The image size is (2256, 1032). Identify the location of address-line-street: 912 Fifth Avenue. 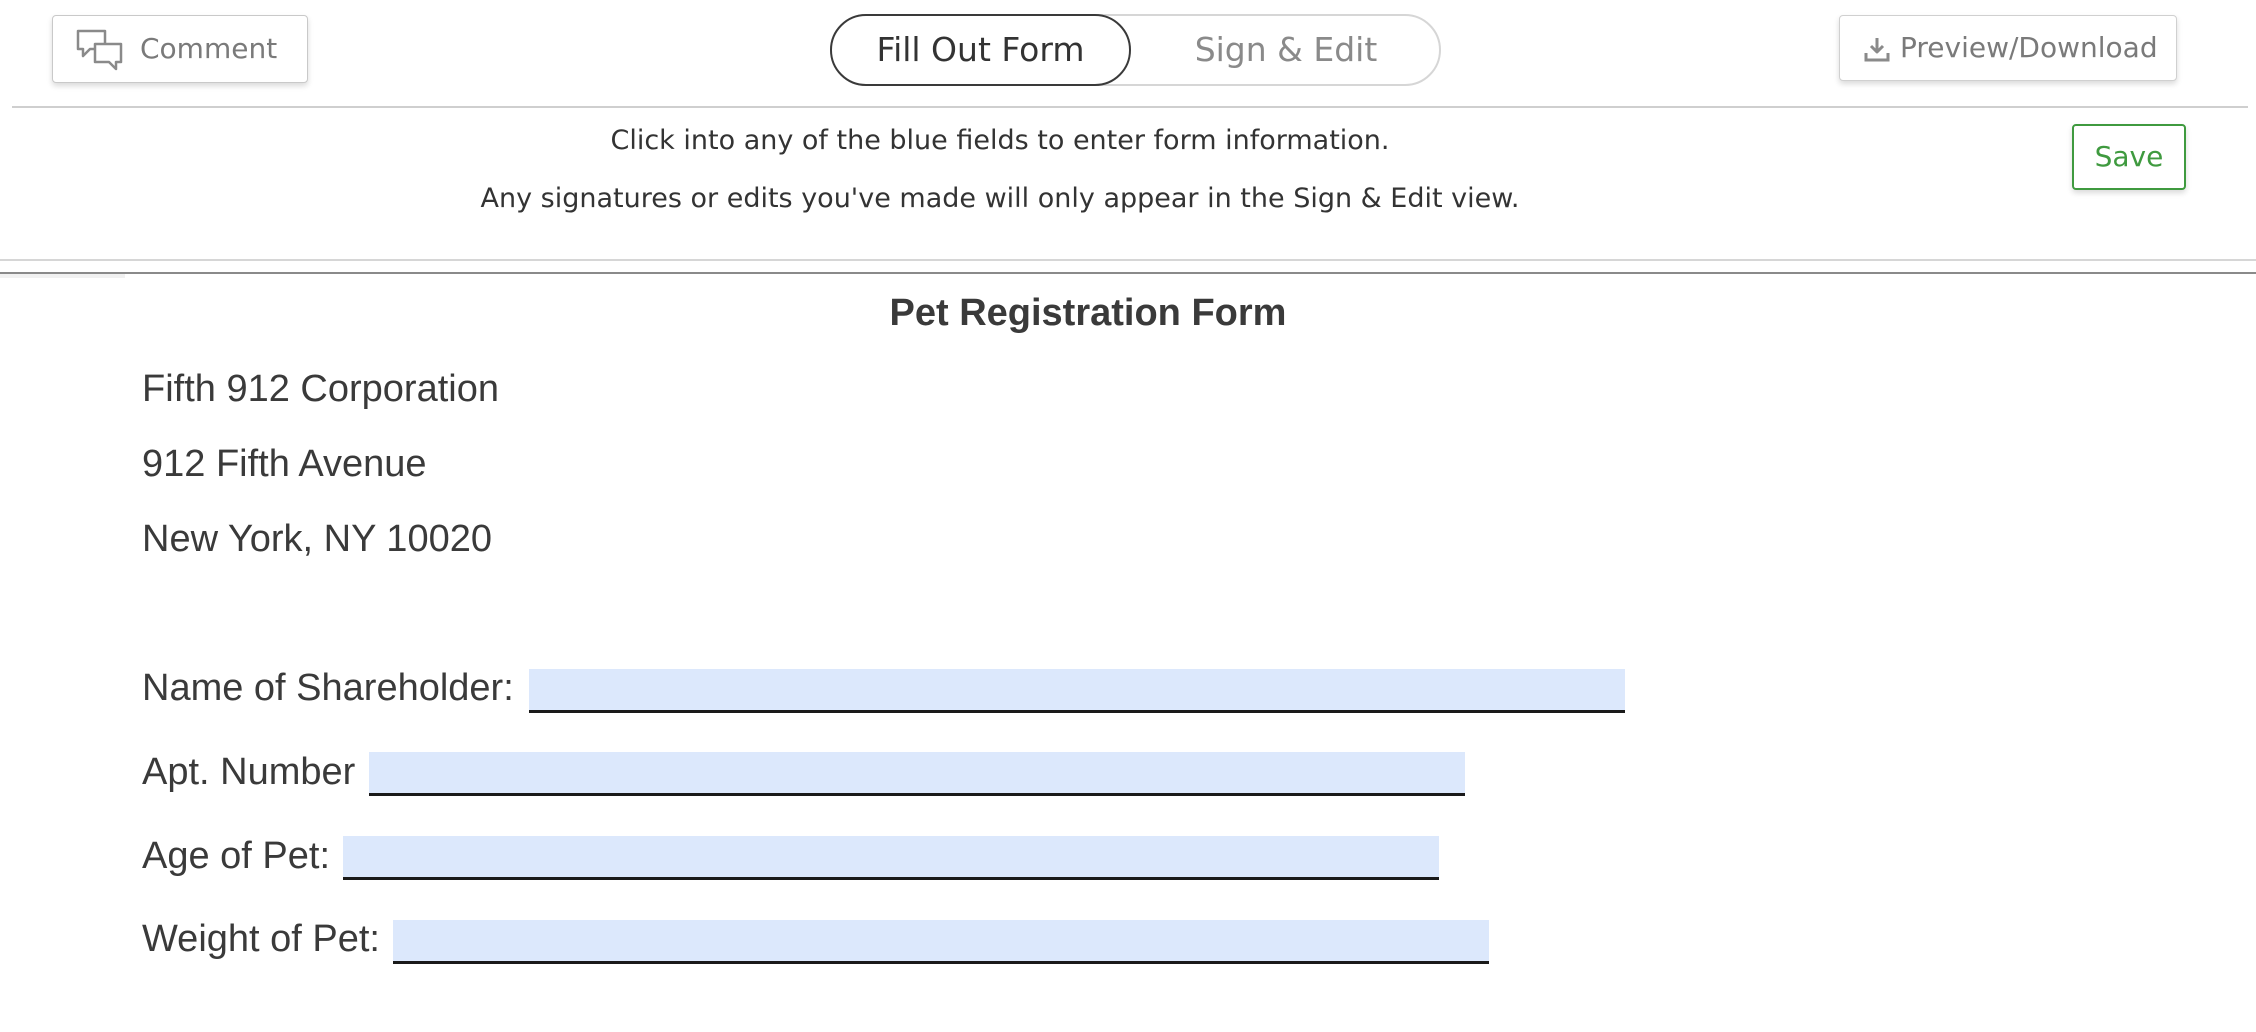
(284, 464).